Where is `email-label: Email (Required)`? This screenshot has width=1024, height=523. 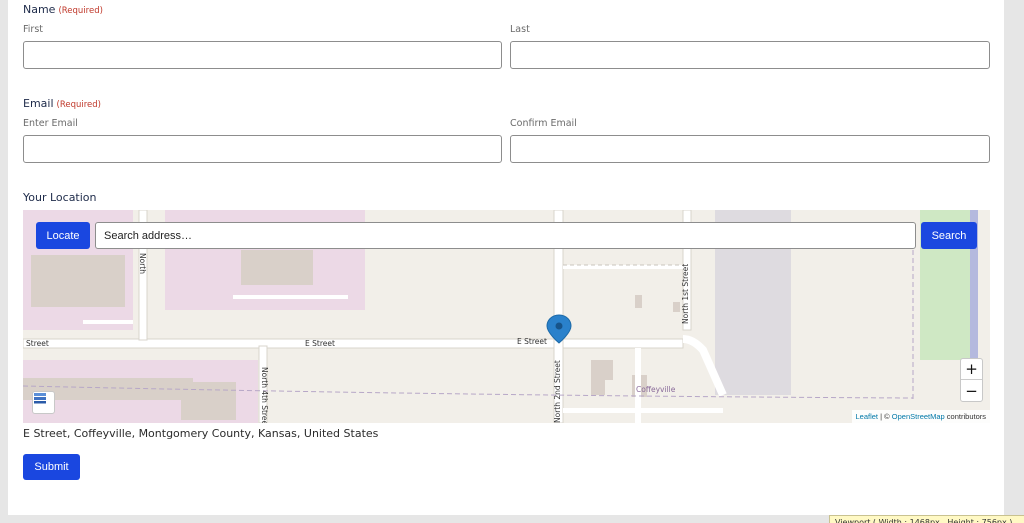 email-label: Email (Required) is located at coordinates (62, 103).